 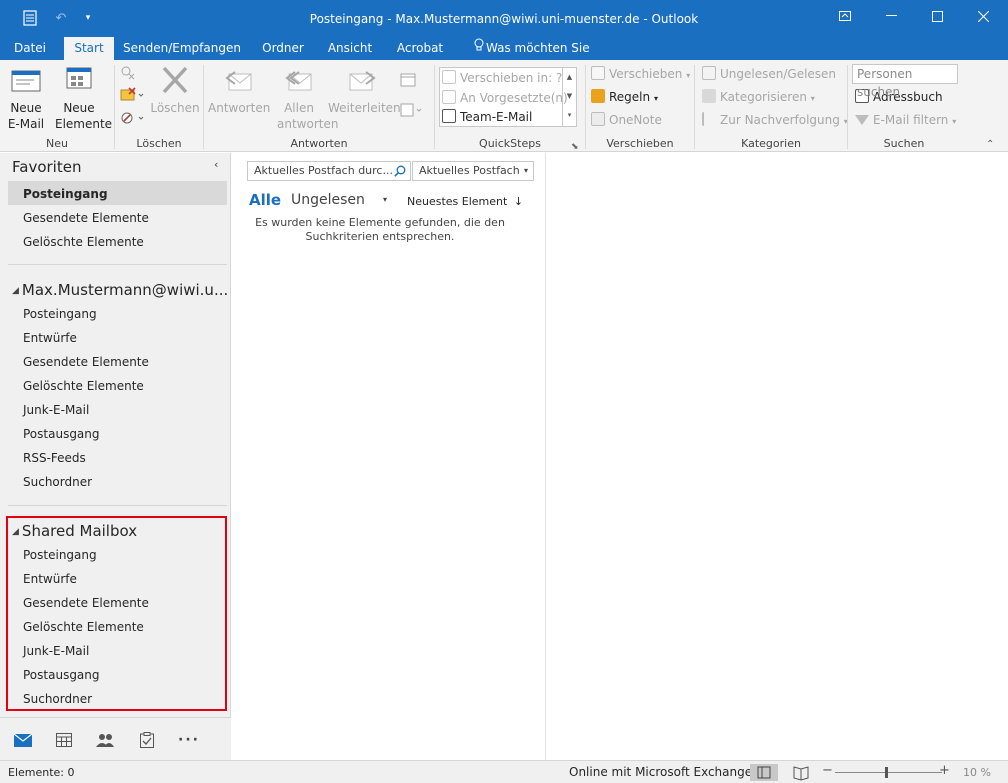 What do you see at coordinates (862, 120) in the screenshot?
I see `filter-icon` at bounding box center [862, 120].